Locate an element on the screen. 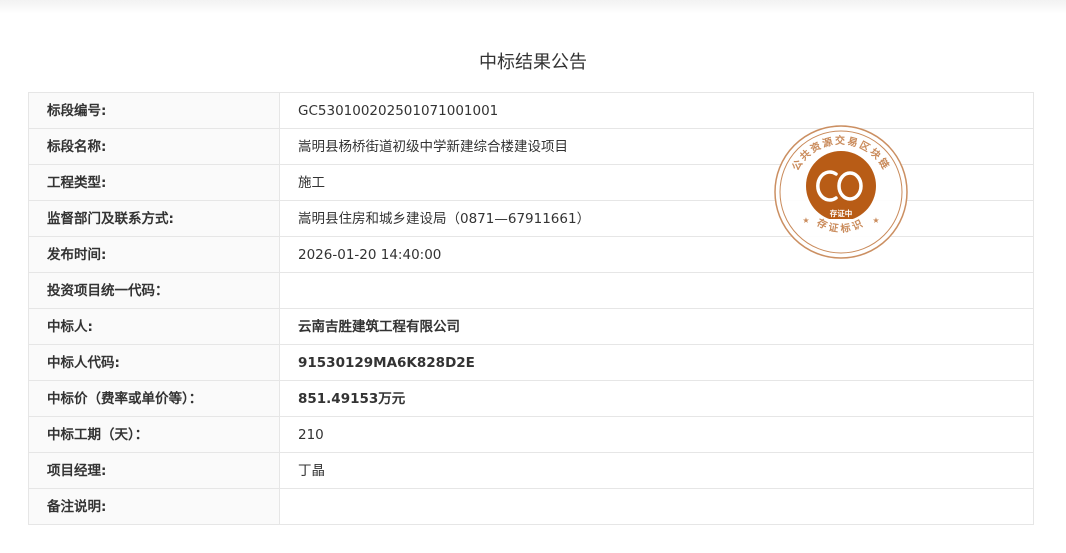  field-label: 投资项目统一代码： is located at coordinates (154, 290).